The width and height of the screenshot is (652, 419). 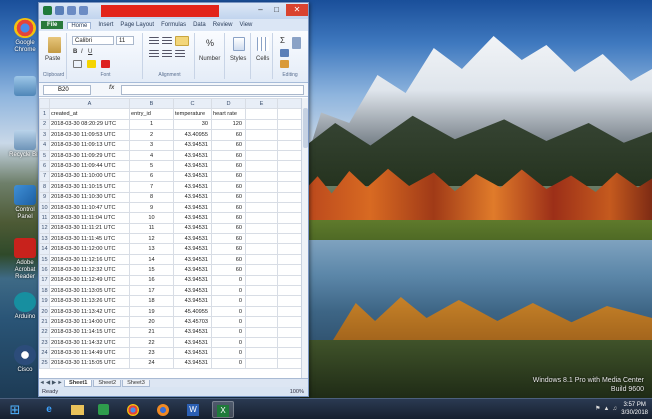 What do you see at coordinates (180, 54) in the screenshot?
I see `merge-center-icon` at bounding box center [180, 54].